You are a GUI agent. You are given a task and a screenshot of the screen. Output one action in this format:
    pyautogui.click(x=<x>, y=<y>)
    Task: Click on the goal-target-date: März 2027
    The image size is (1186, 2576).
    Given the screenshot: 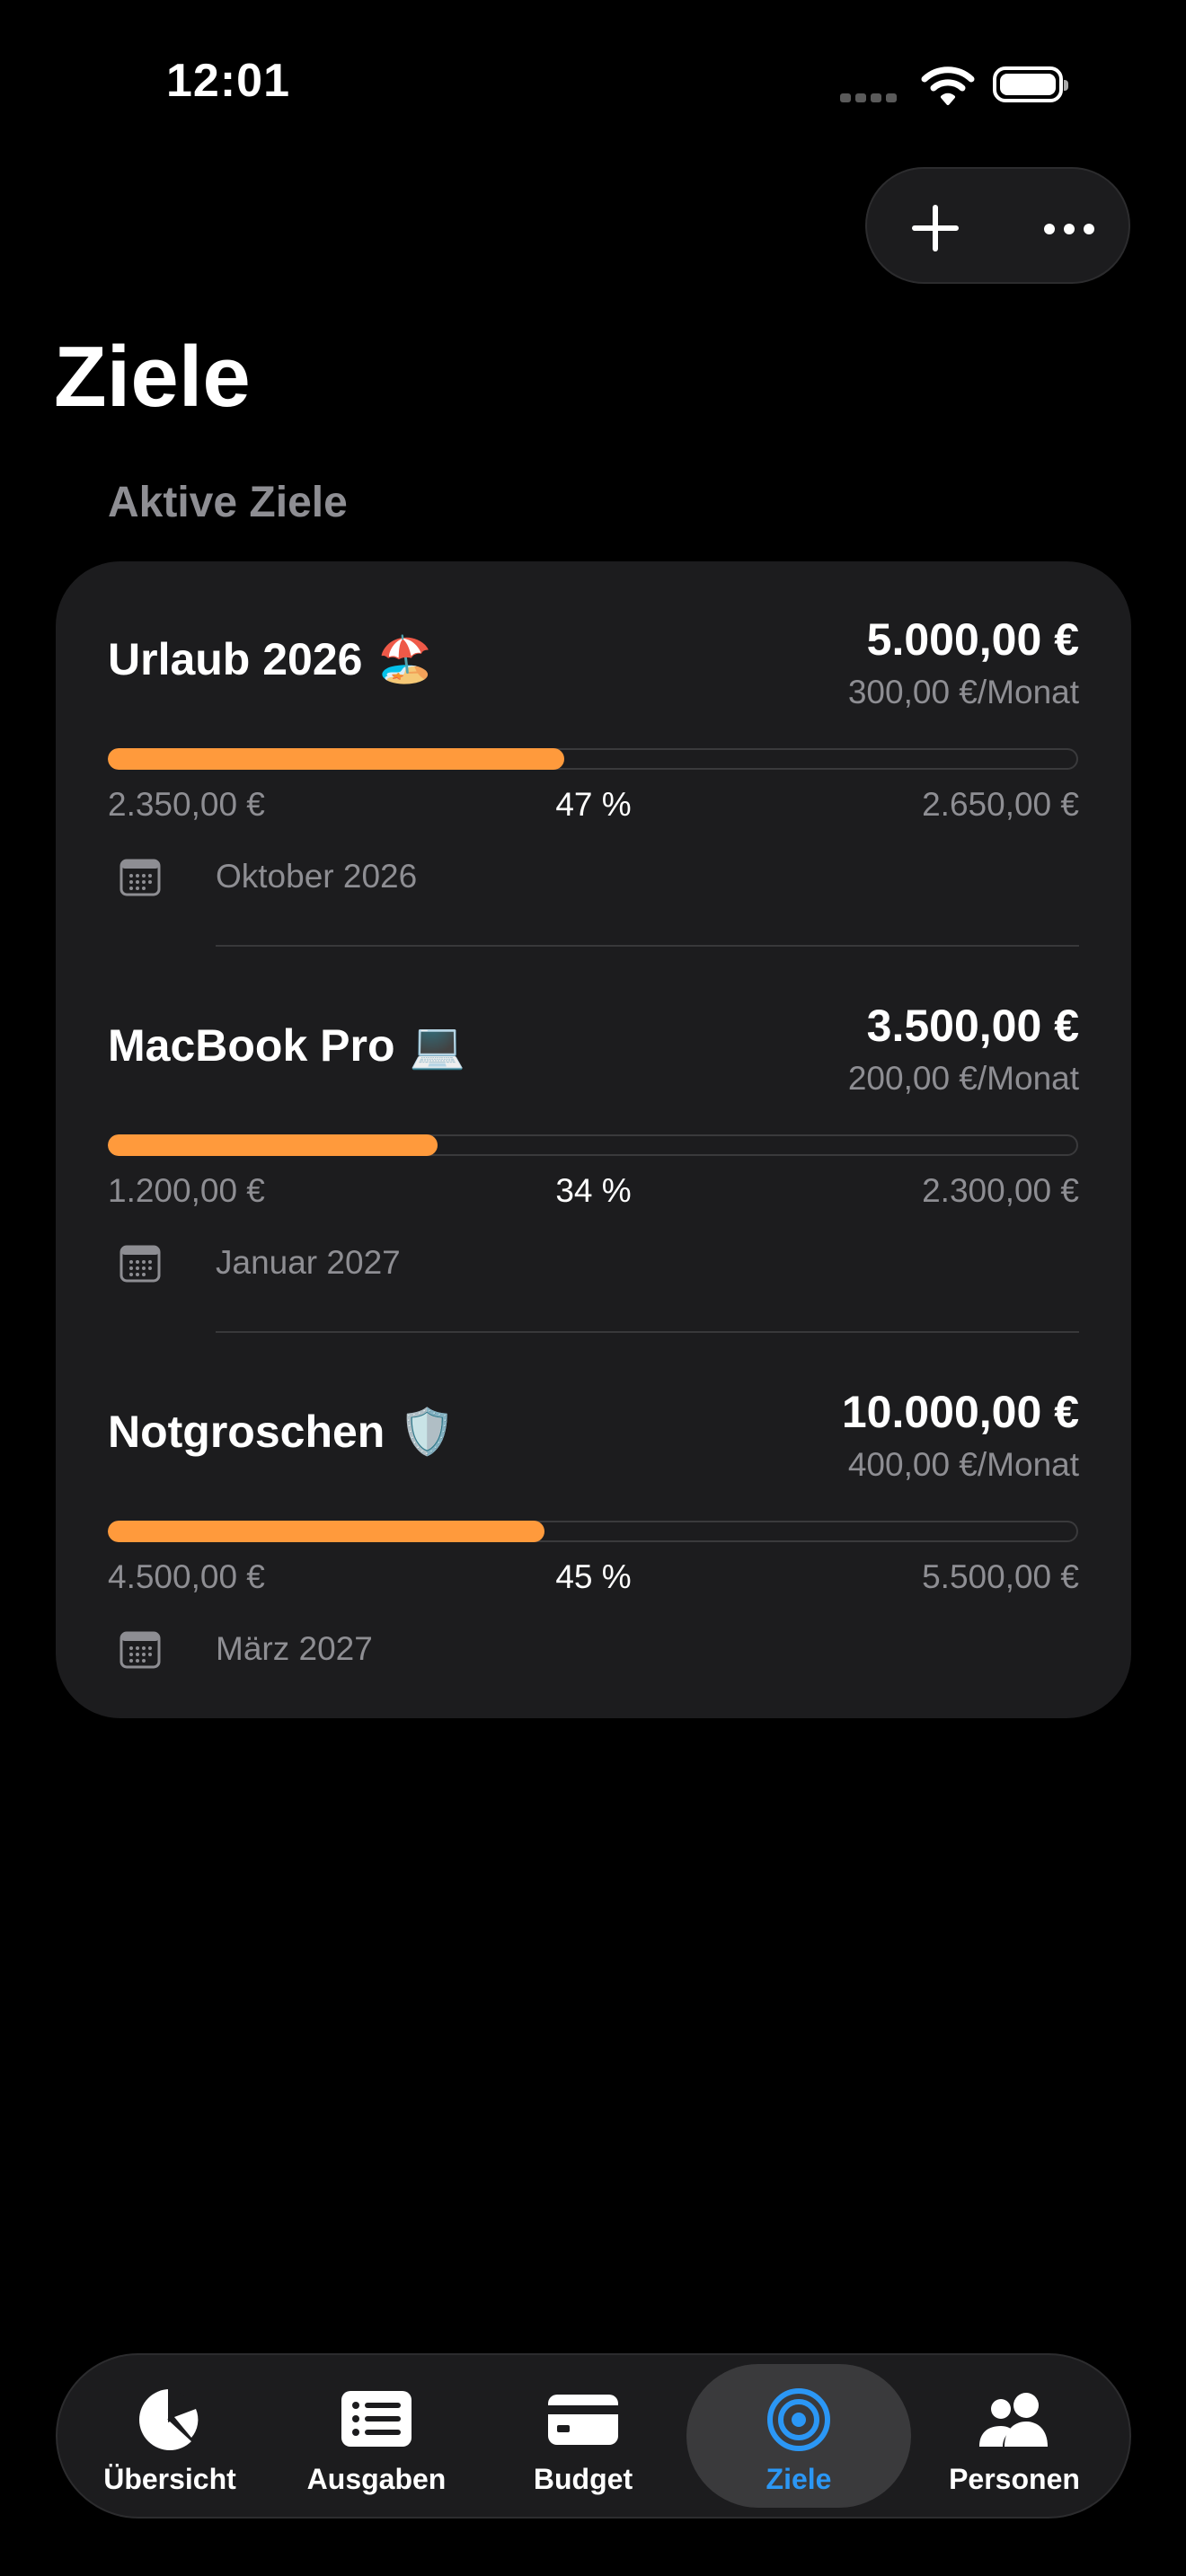 What is the action you would take?
    pyautogui.click(x=294, y=1648)
    